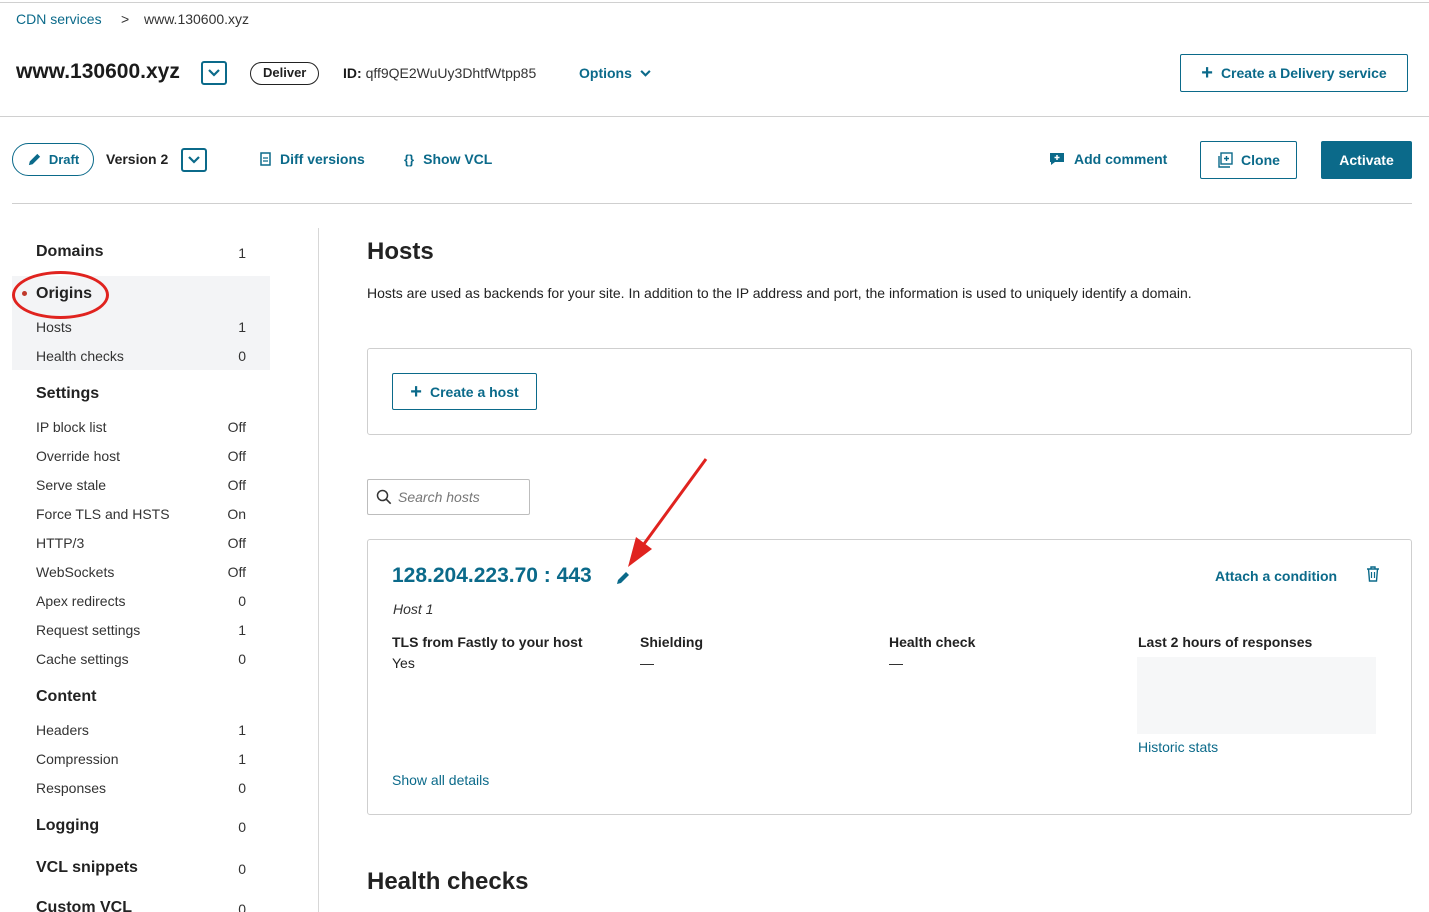 This screenshot has height=912, width=1429. Describe the element at coordinates (318, 570) in the screenshot. I see `sidebar-divider` at that location.